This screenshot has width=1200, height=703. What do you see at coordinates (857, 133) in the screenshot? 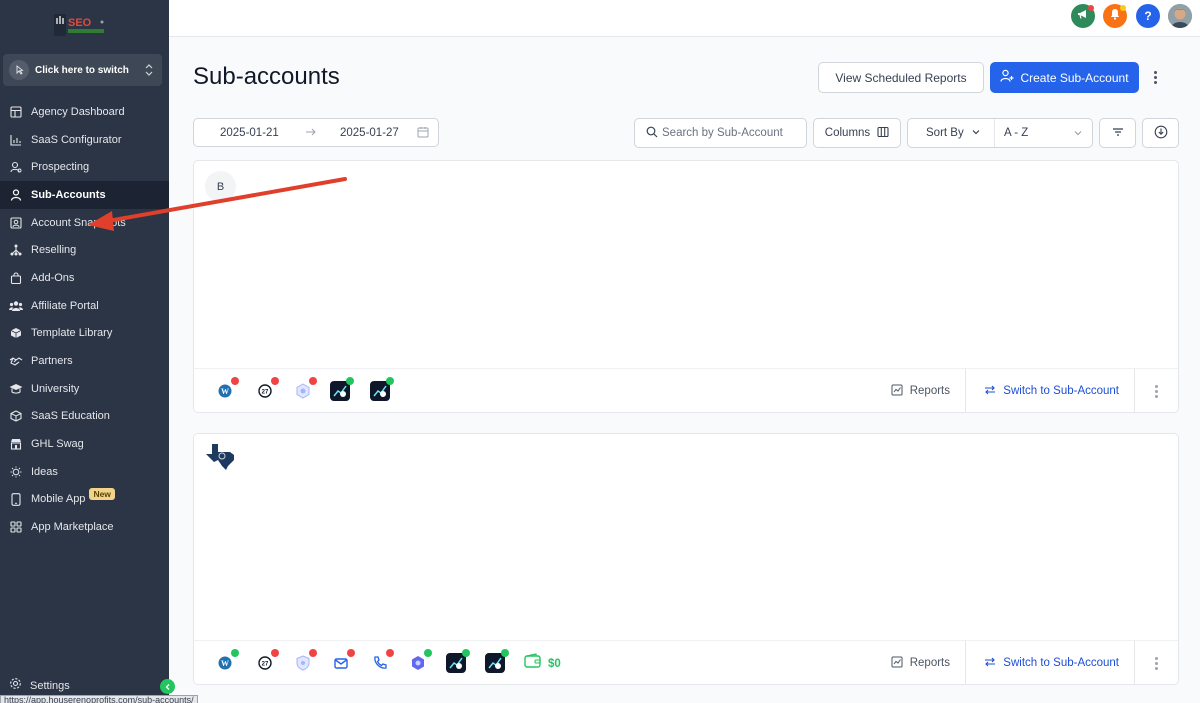
I see `columns-button: Columns` at bounding box center [857, 133].